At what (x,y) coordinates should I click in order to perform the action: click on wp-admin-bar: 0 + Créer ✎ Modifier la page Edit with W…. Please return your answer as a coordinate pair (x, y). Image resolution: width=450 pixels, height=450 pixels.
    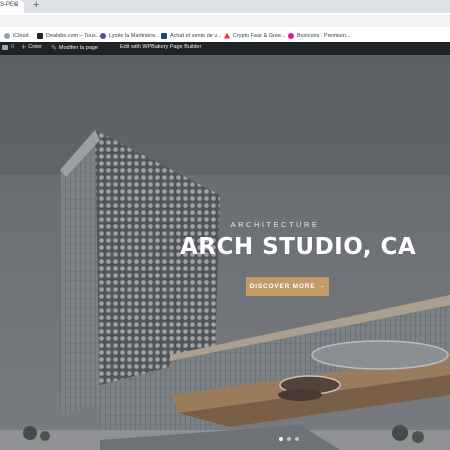
    Looking at the image, I should click on (225, 48).